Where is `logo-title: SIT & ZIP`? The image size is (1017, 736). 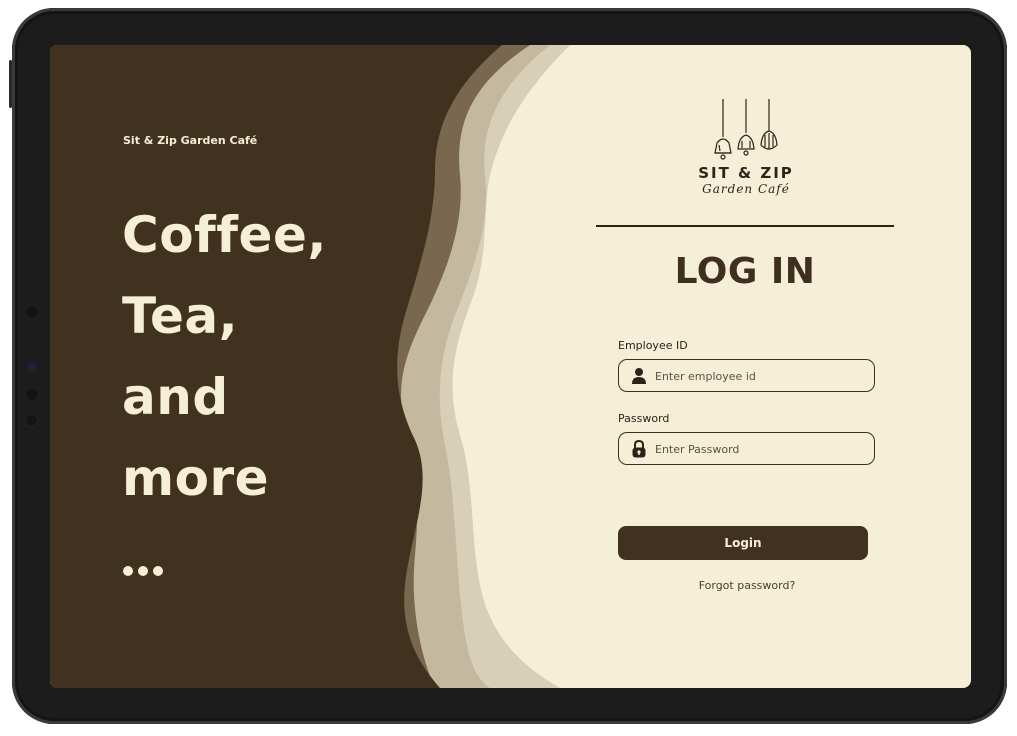 logo-title: SIT & ZIP is located at coordinates (746, 173).